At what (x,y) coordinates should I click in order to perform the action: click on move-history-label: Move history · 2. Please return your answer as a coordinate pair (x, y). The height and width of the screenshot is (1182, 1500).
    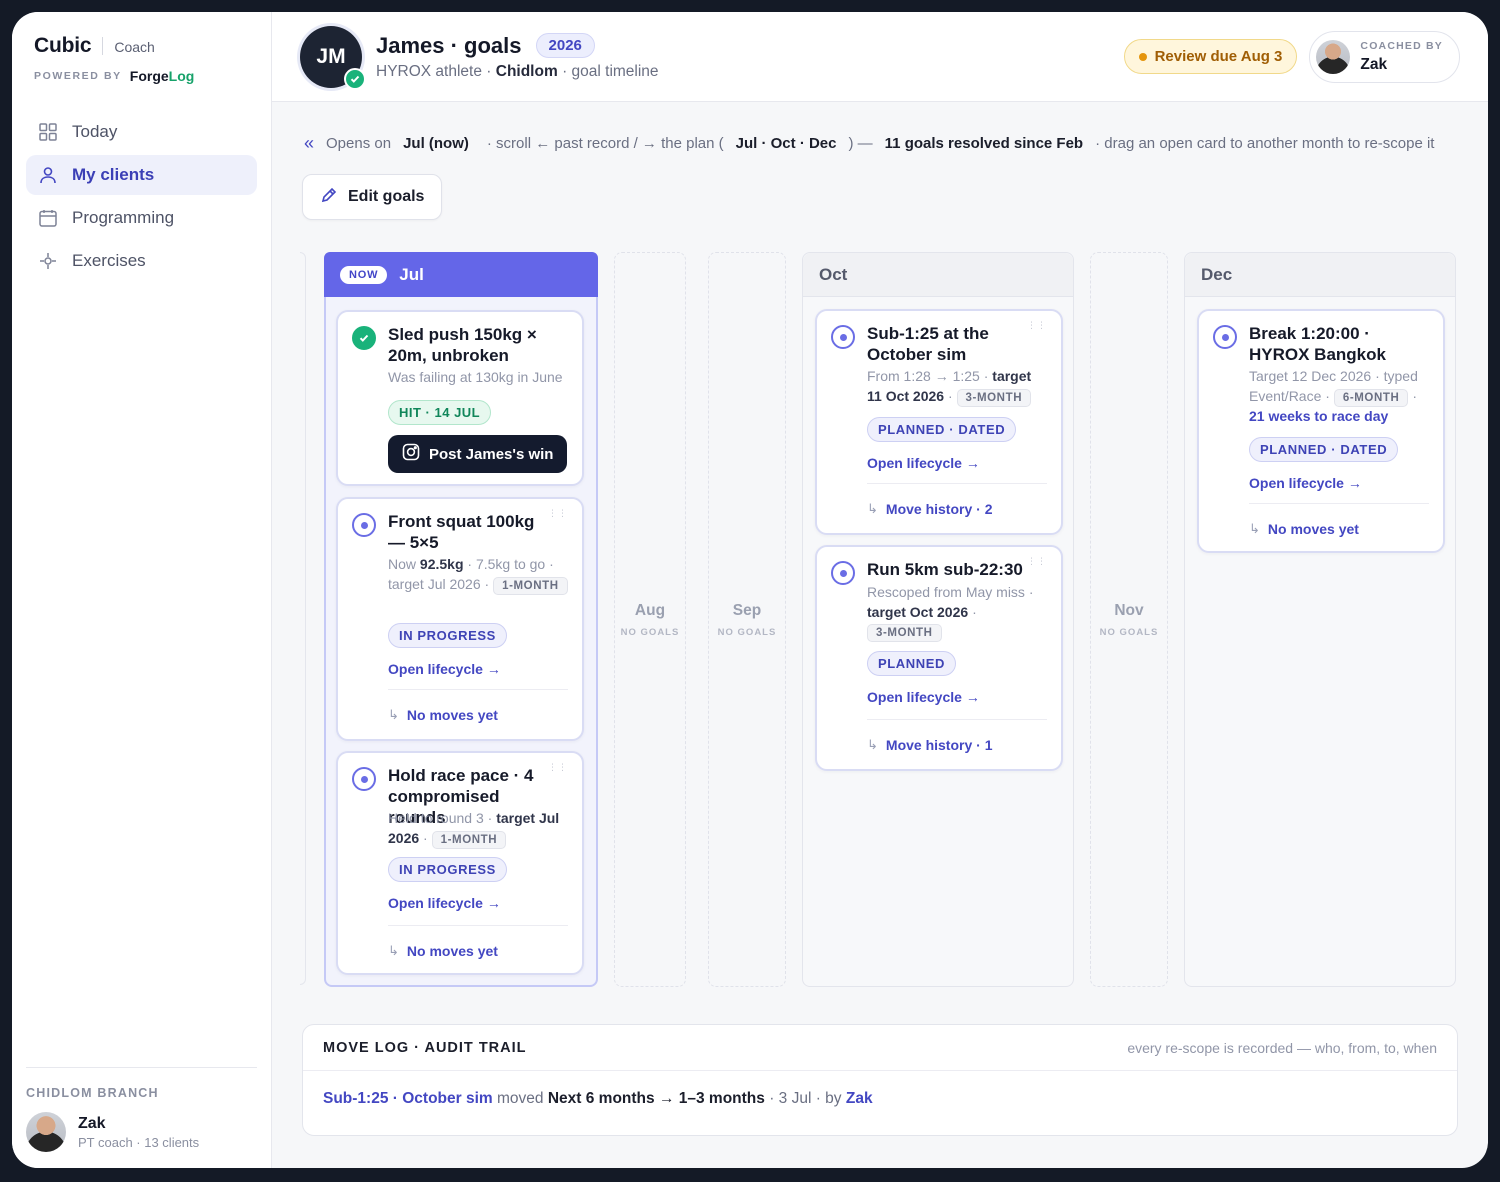
    Looking at the image, I should click on (939, 509).